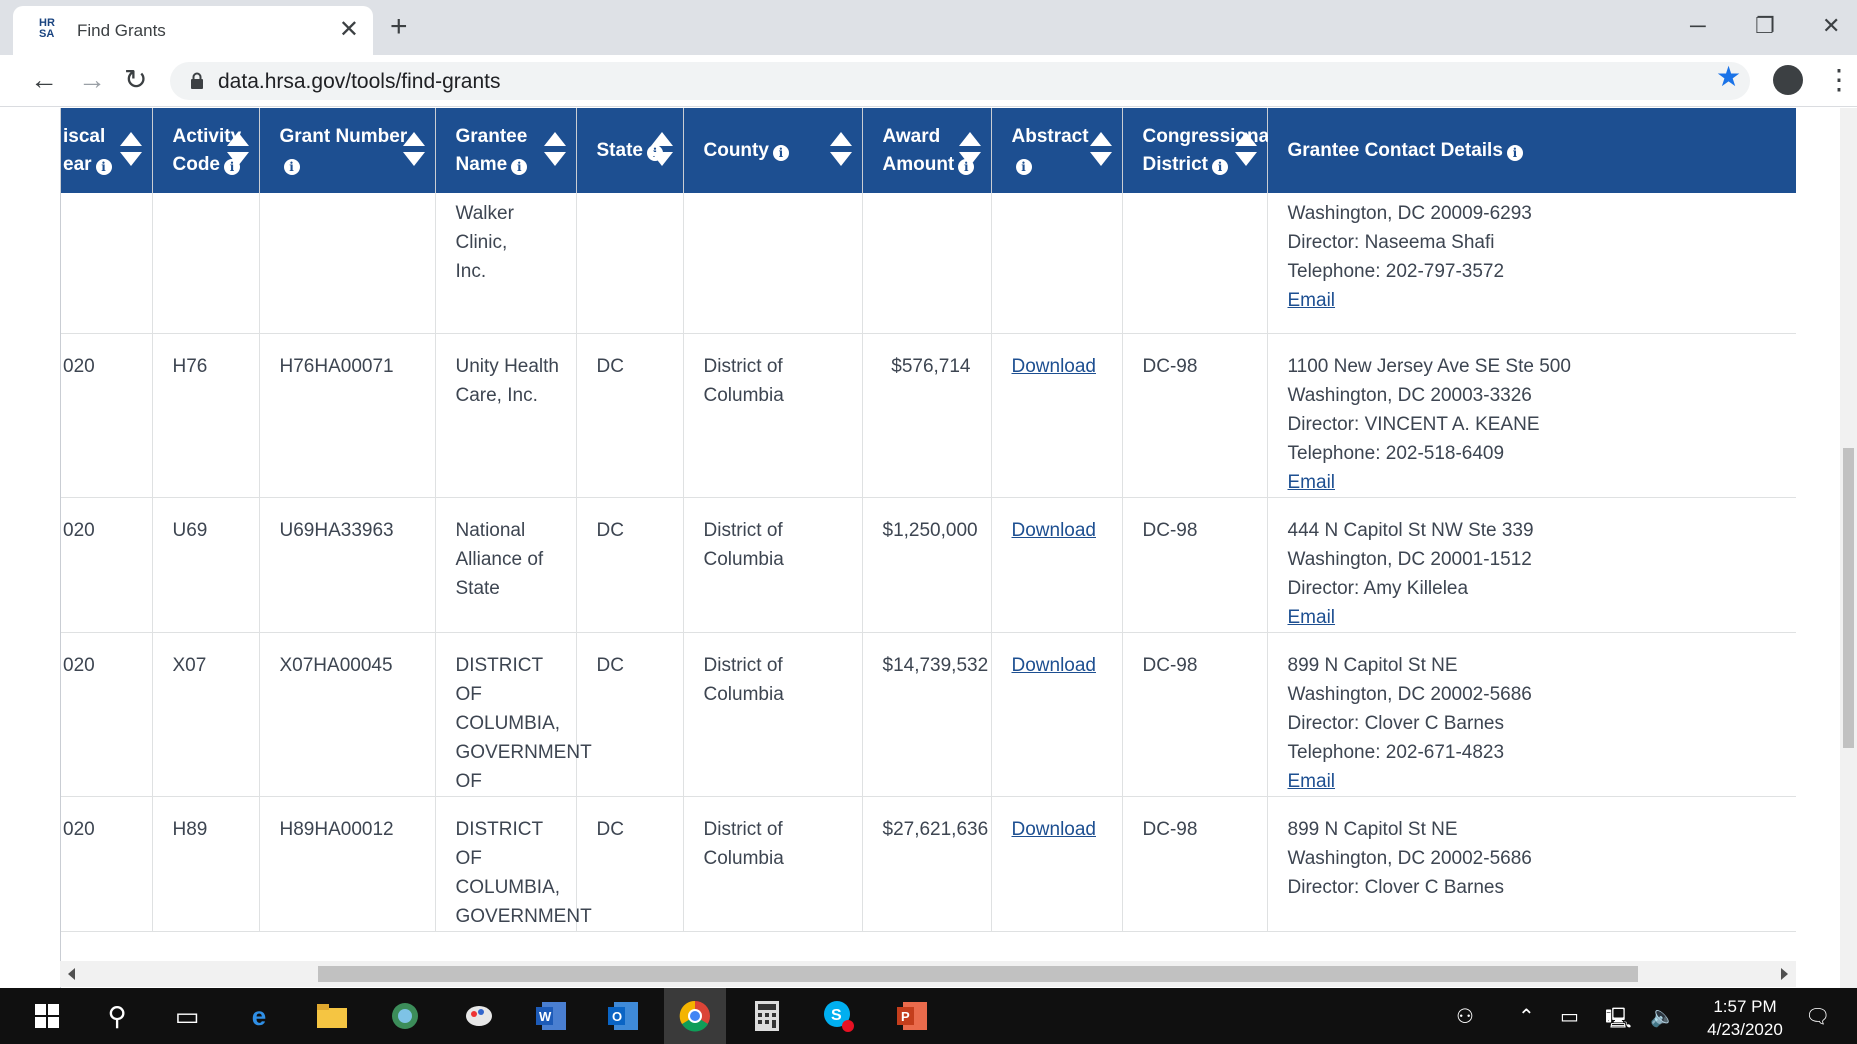 The height and width of the screenshot is (1044, 1857). Describe the element at coordinates (1839, 80) in the screenshot. I see `browser-menu-icon: ⋮` at that location.